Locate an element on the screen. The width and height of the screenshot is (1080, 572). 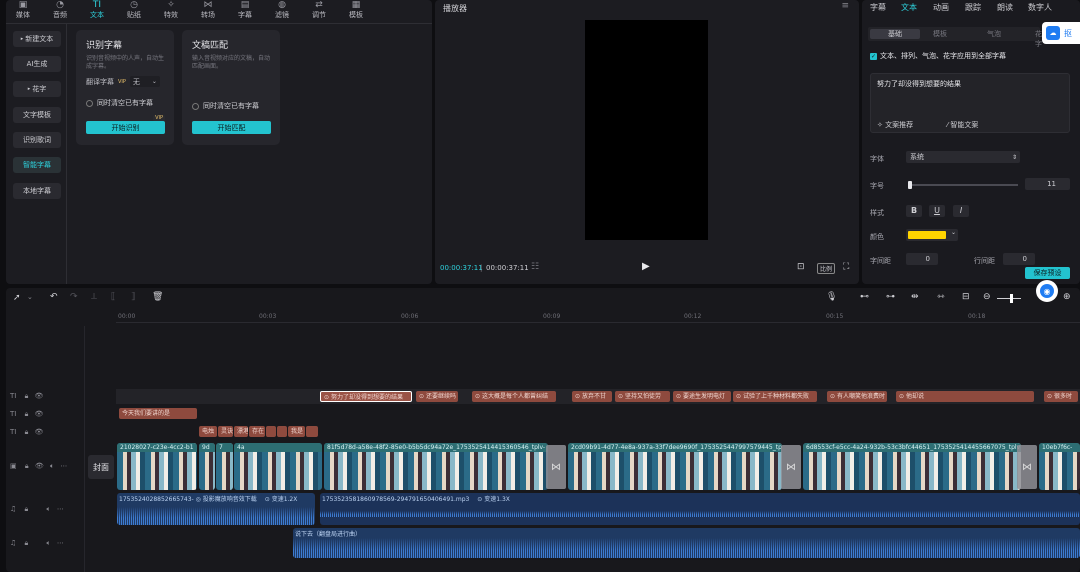
cursor-dropdown-icon: ⌄ is located at coordinates (30, 297).